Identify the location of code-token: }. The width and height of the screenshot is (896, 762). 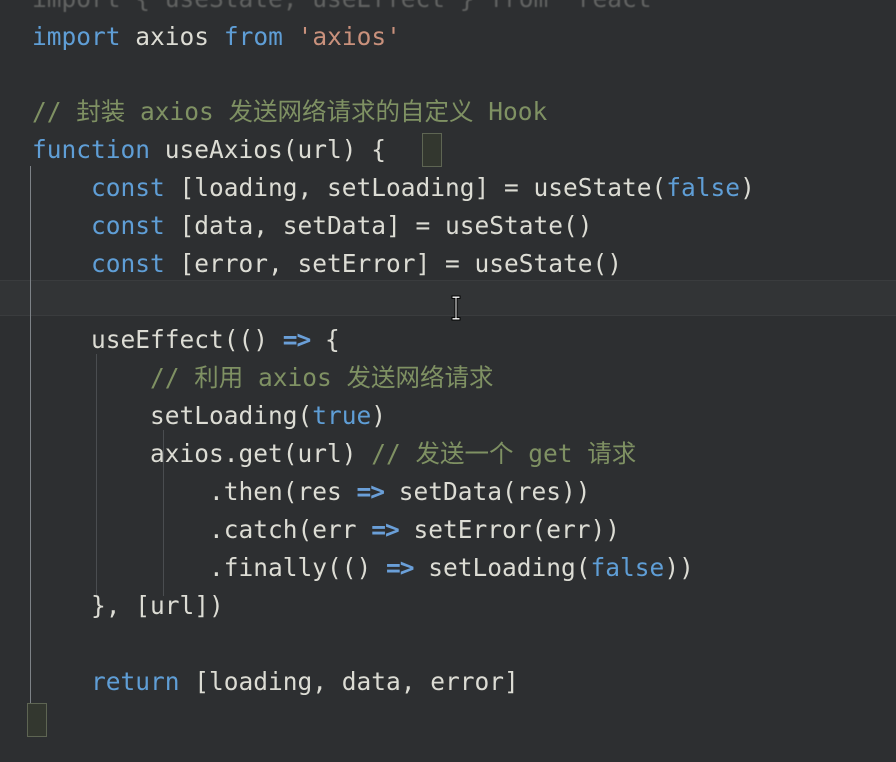
(39, 719).